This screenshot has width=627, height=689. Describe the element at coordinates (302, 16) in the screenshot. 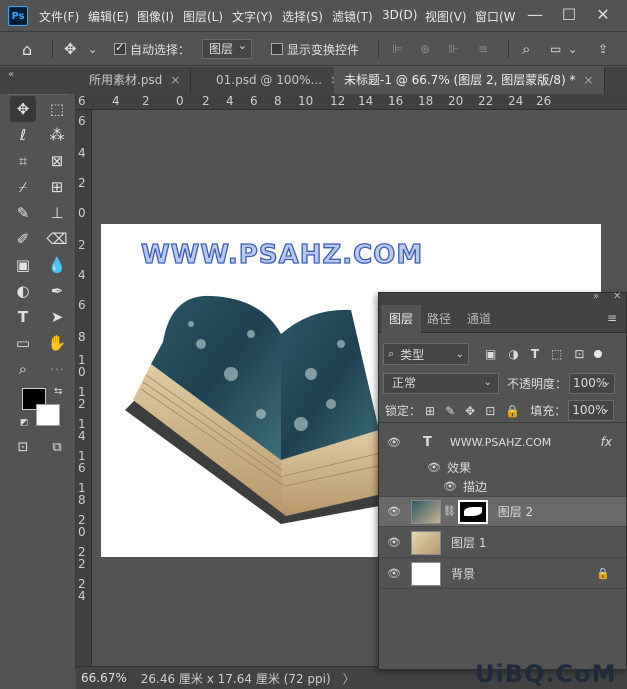

I see `menu-select: 选择(S)` at that location.